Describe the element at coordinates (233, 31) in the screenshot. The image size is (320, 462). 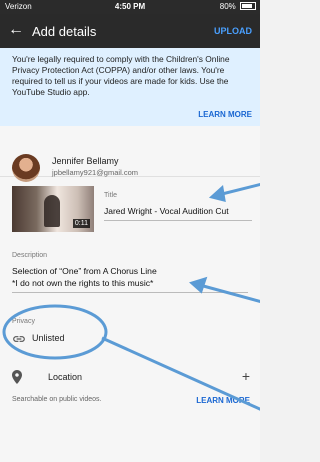
I see `upload-button: UPLOAD` at that location.